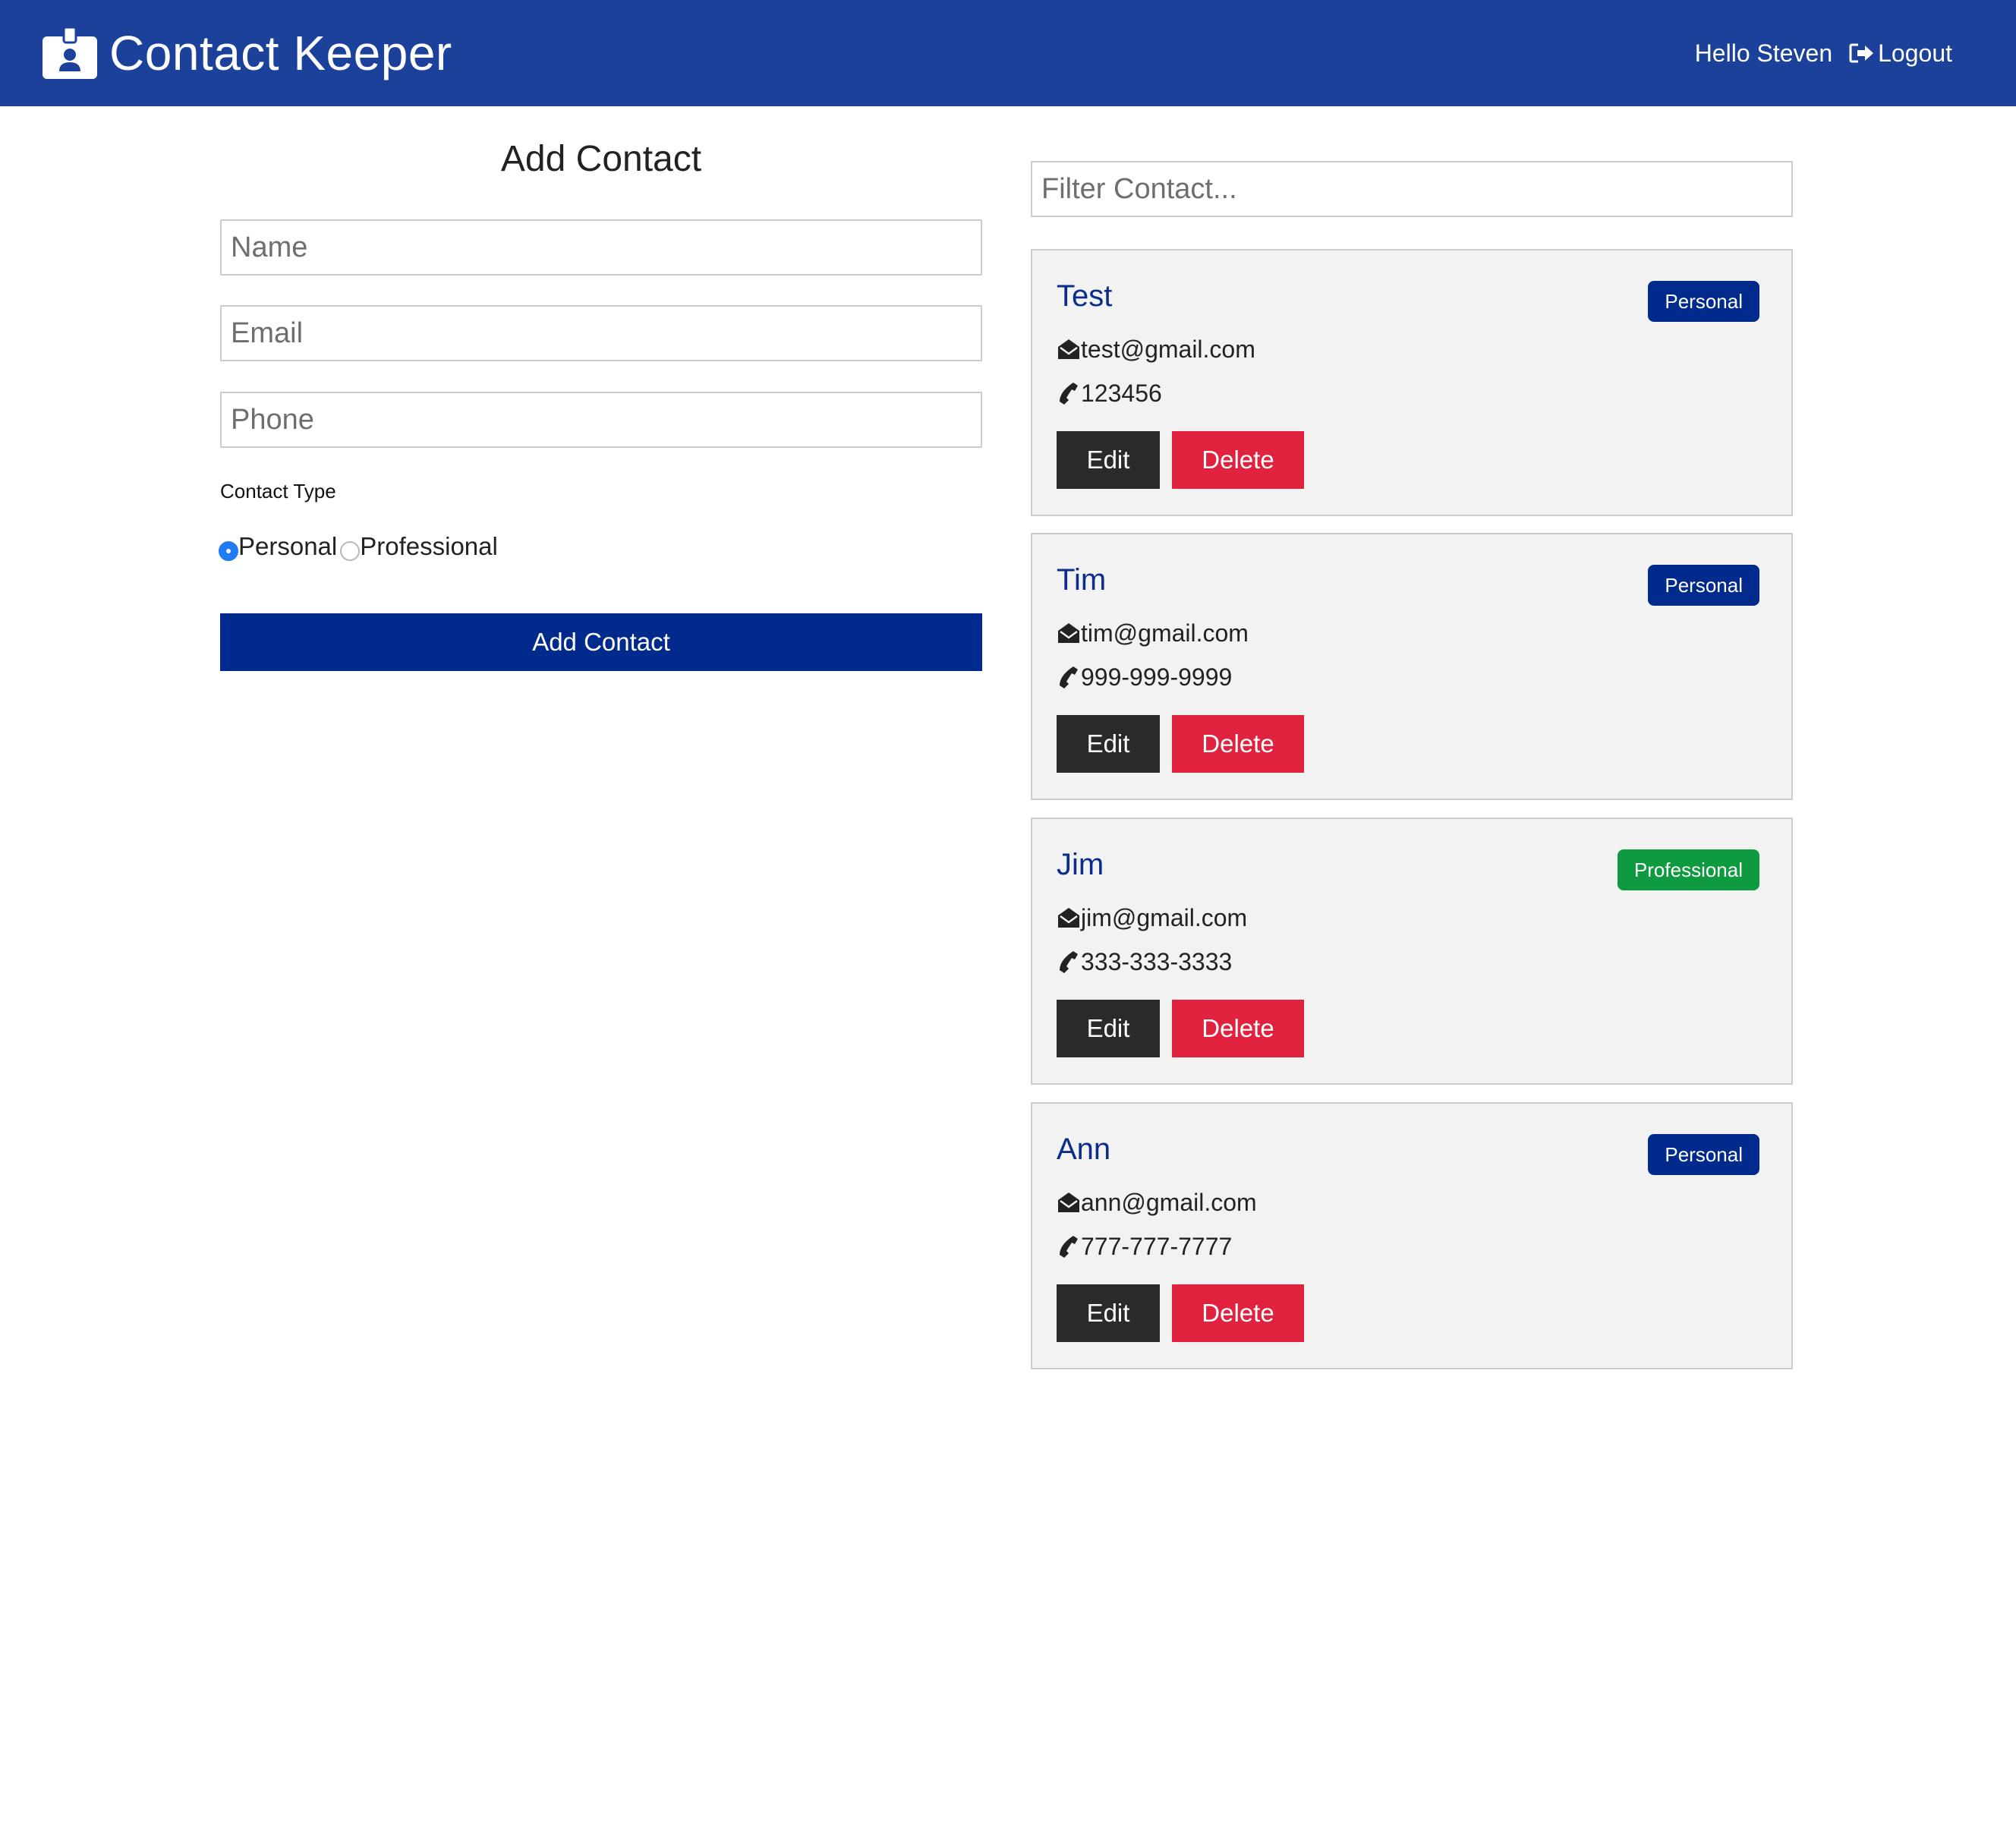  I want to click on radio-professional-label: Professional, so click(429, 546).